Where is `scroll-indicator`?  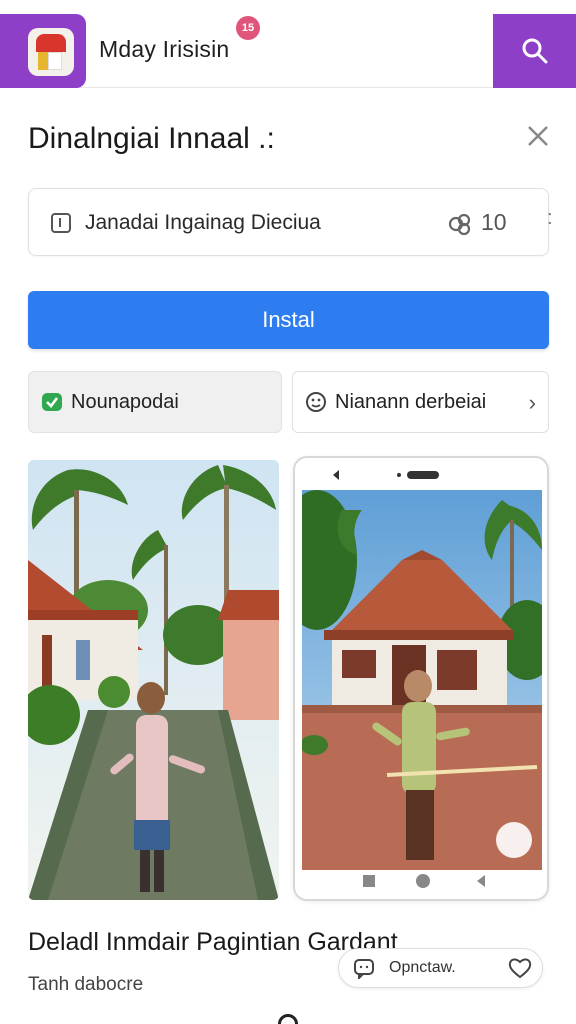 scroll-indicator is located at coordinates (288, 1019).